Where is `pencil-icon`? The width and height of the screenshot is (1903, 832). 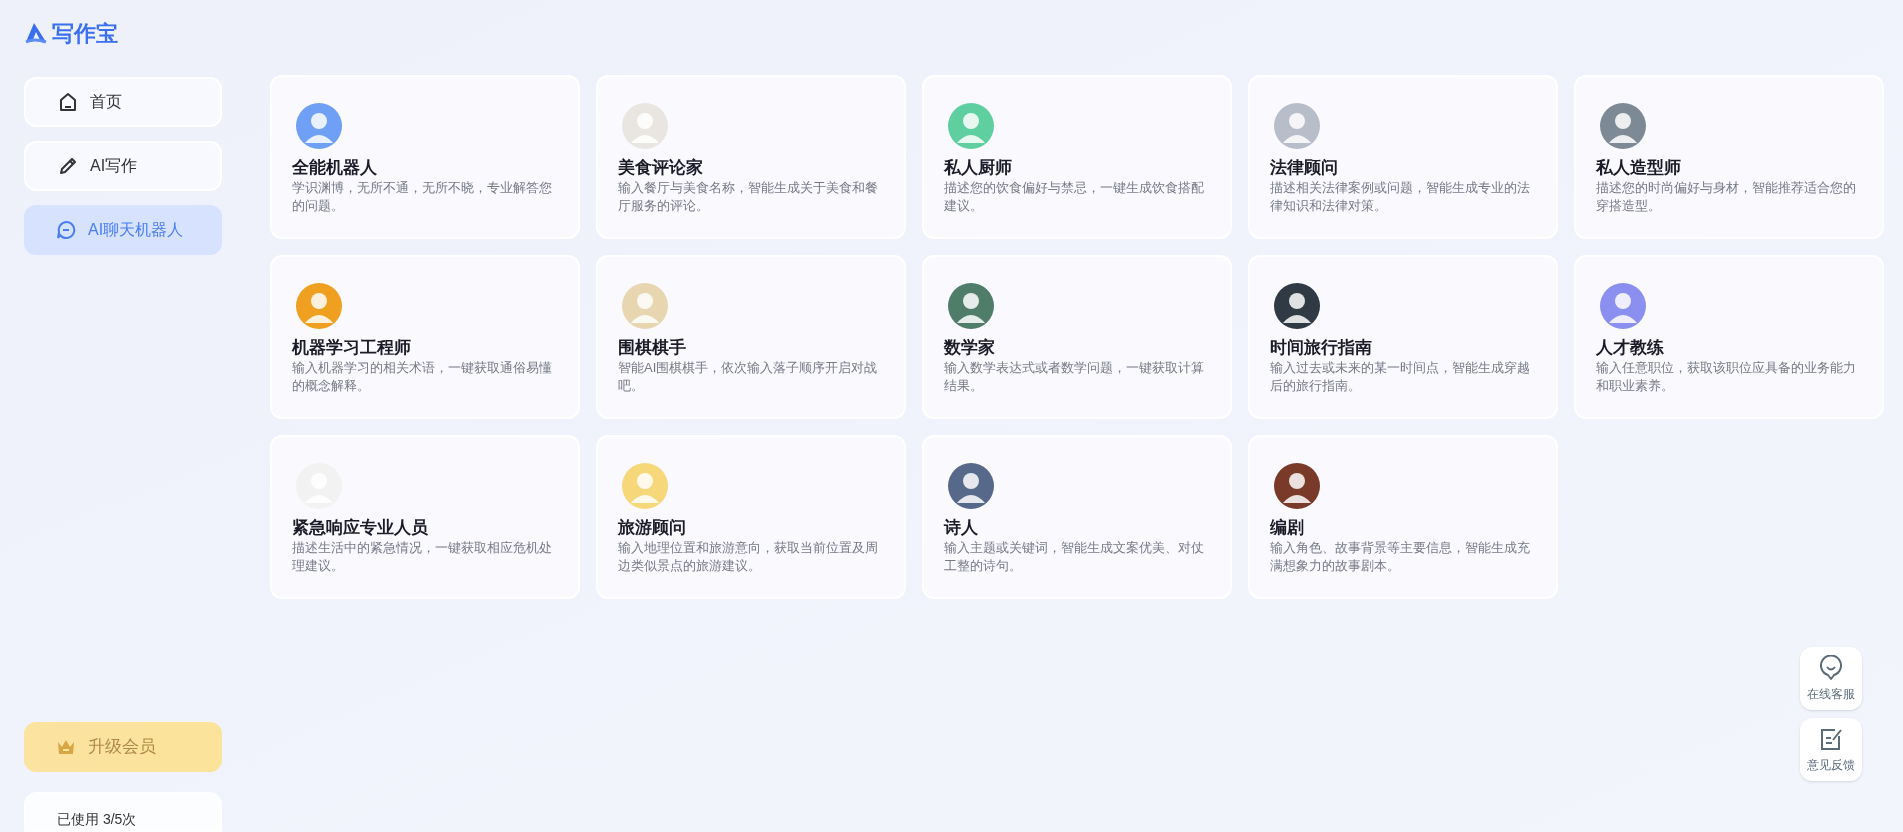 pencil-icon is located at coordinates (68, 166).